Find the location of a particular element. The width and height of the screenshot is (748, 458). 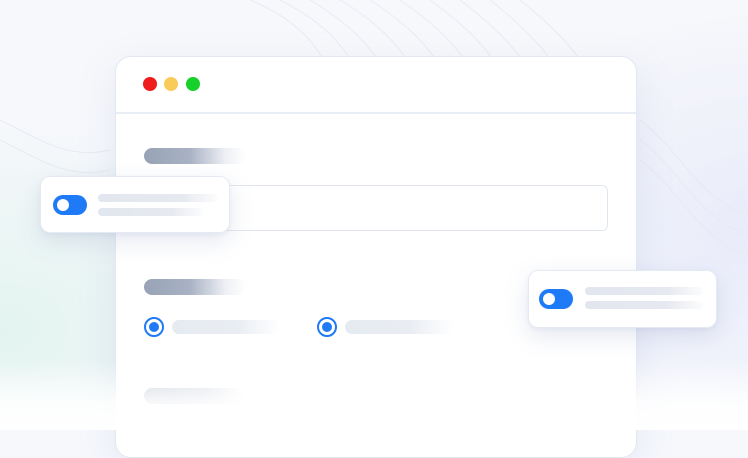

floating-toggle-card-right is located at coordinates (622, 299).